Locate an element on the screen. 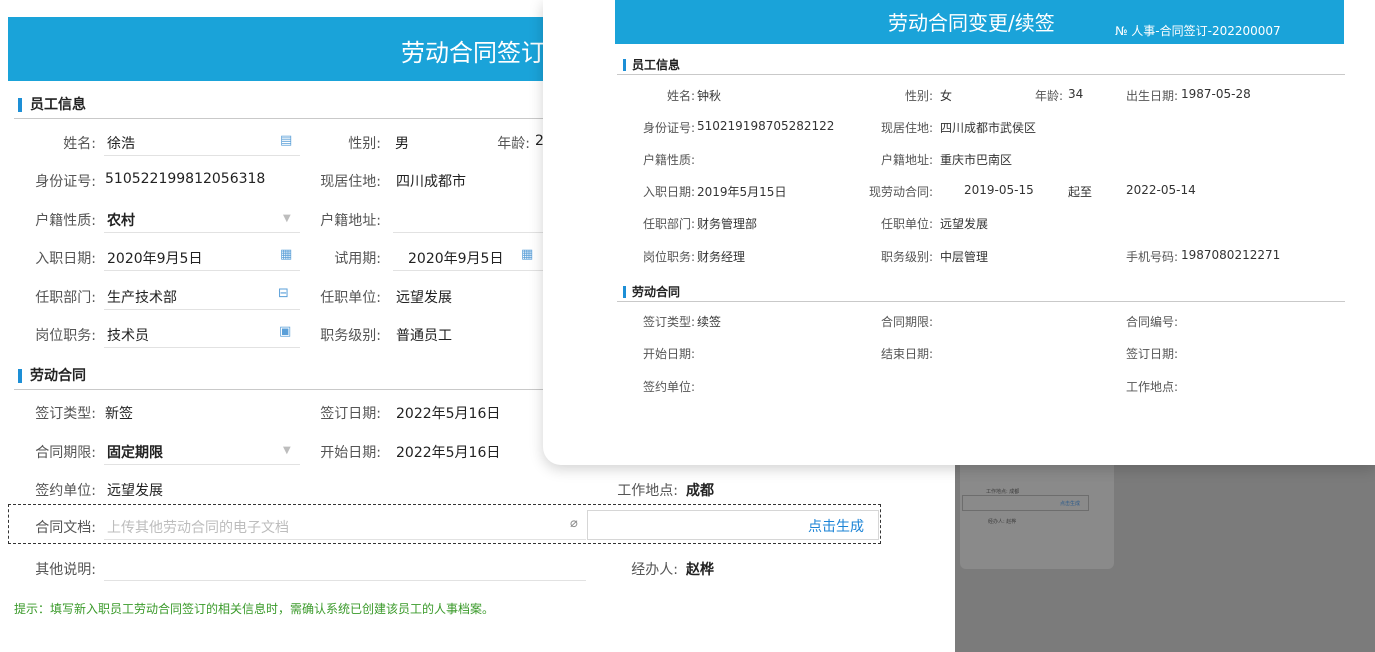  dept-value: 生产技术部 is located at coordinates (142, 297).